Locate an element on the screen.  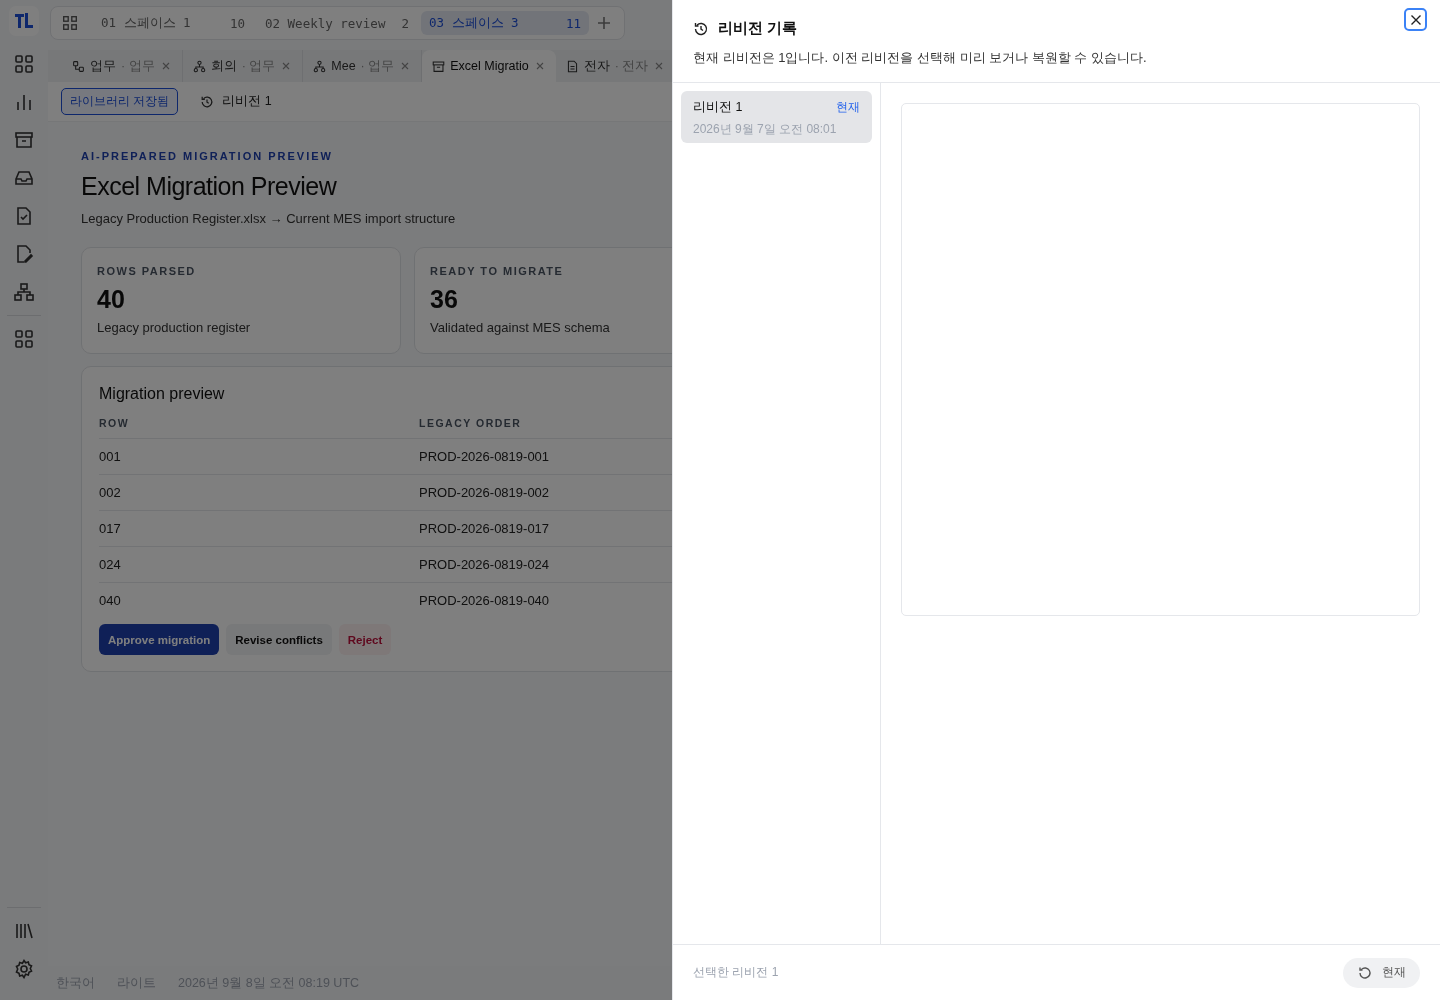
close-button is located at coordinates (1415, 19).